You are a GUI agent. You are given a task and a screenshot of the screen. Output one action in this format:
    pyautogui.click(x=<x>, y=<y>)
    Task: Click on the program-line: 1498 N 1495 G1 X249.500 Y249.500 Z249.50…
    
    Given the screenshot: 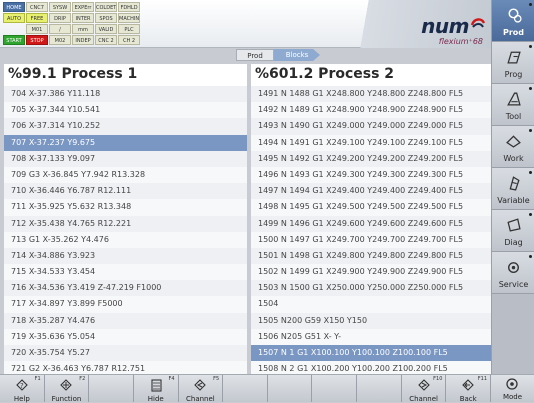 What is the action you would take?
    pyautogui.click(x=371, y=207)
    